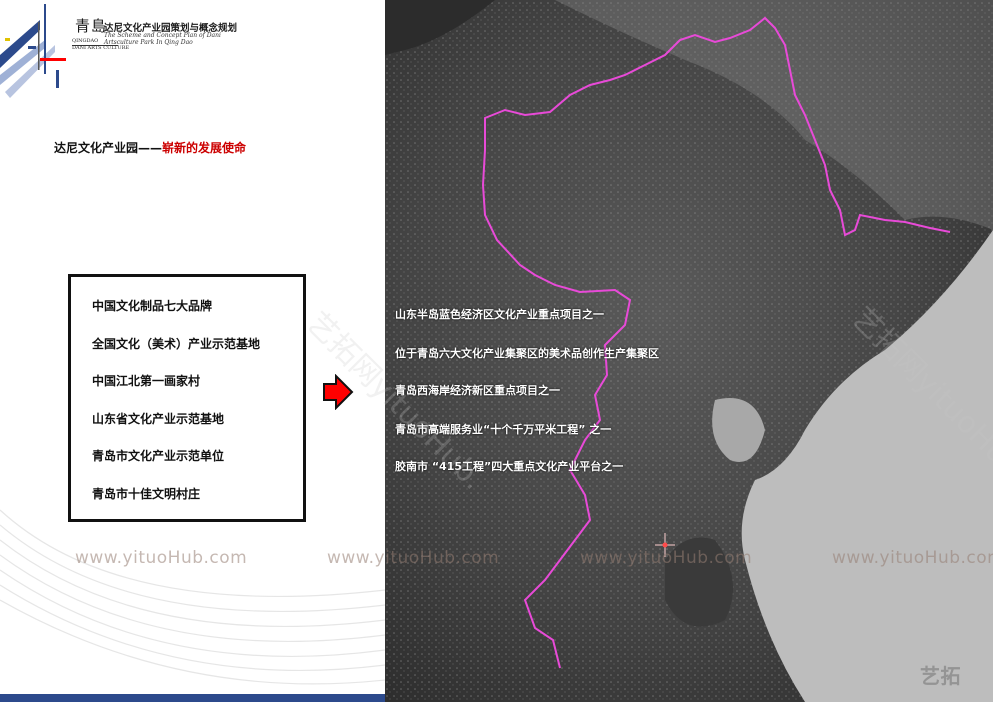 Image resolution: width=993 pixels, height=702 pixels. Describe the element at coordinates (940, 676) in the screenshot. I see `watermark-corner-logo: 艺拓` at that location.